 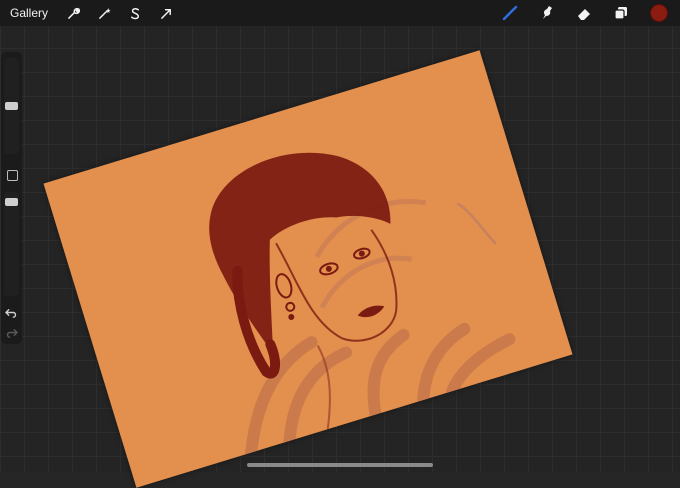 I want to click on redo-icon, so click(x=12, y=332).